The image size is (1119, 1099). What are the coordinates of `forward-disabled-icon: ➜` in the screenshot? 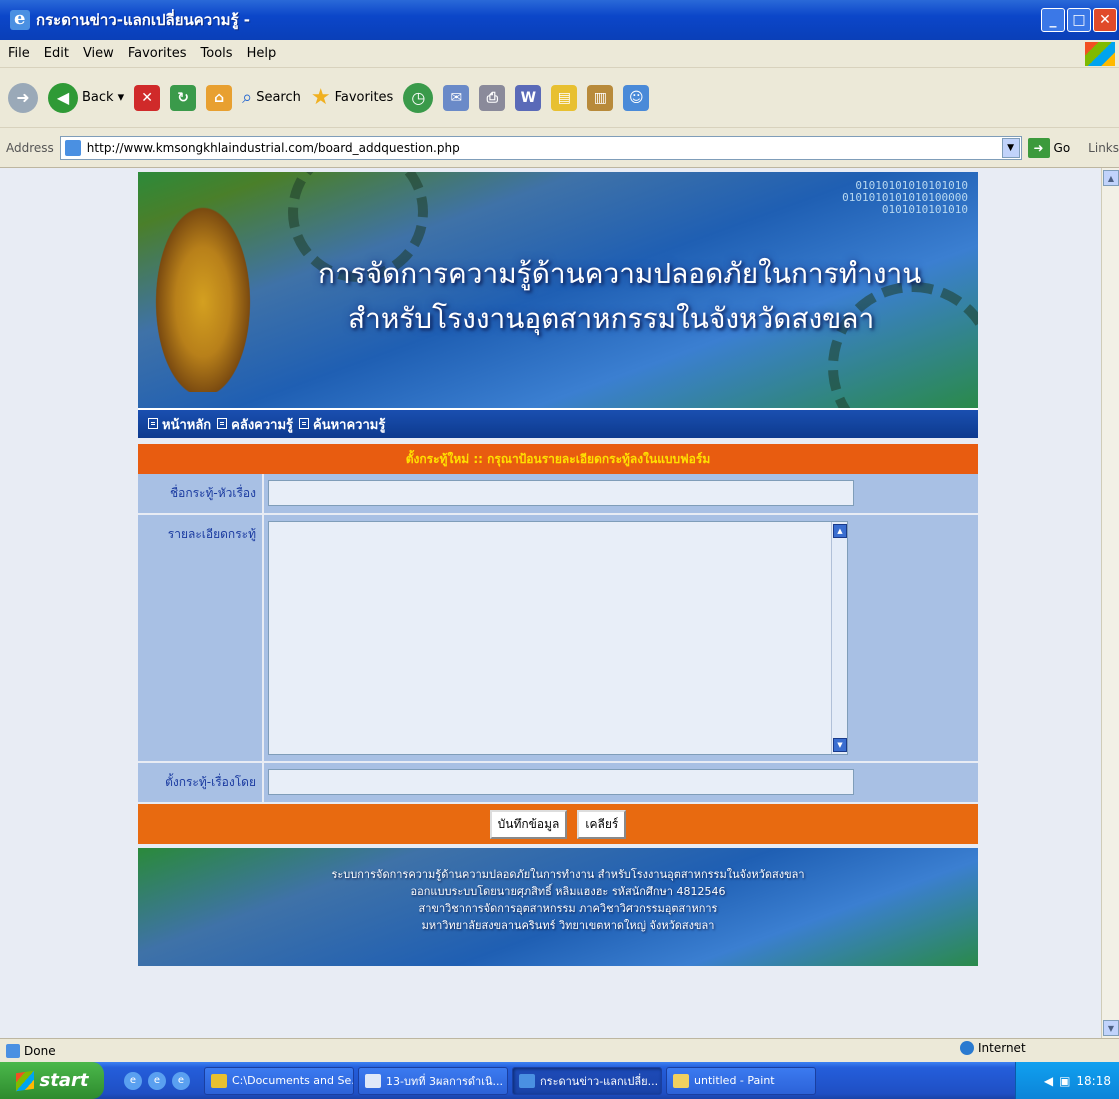 It's located at (23, 97).